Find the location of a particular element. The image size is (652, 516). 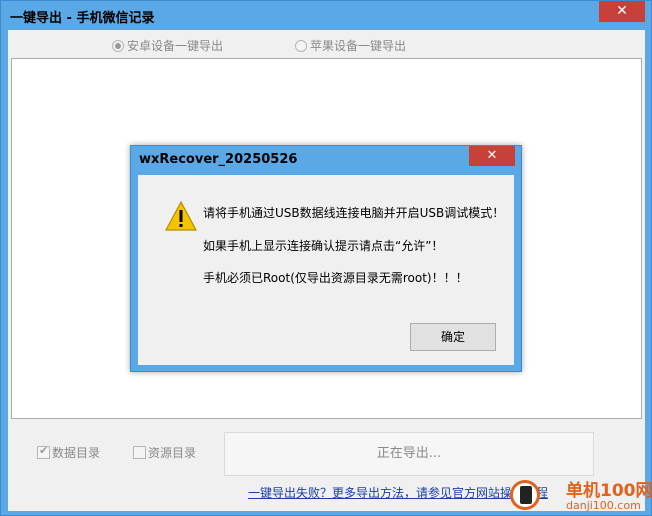

dialog-close-button: ✕ is located at coordinates (492, 156).